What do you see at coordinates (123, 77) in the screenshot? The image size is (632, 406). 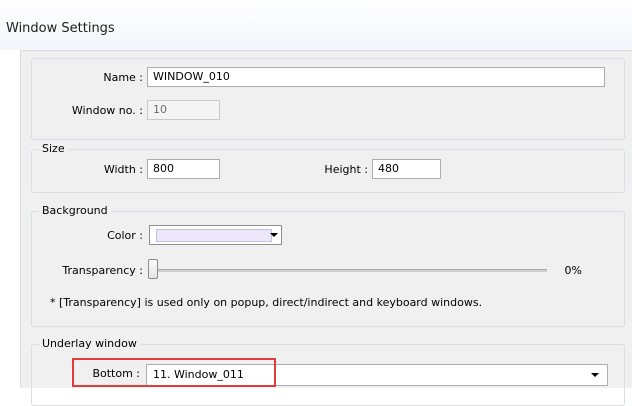 I see `name-label: Name :` at bounding box center [123, 77].